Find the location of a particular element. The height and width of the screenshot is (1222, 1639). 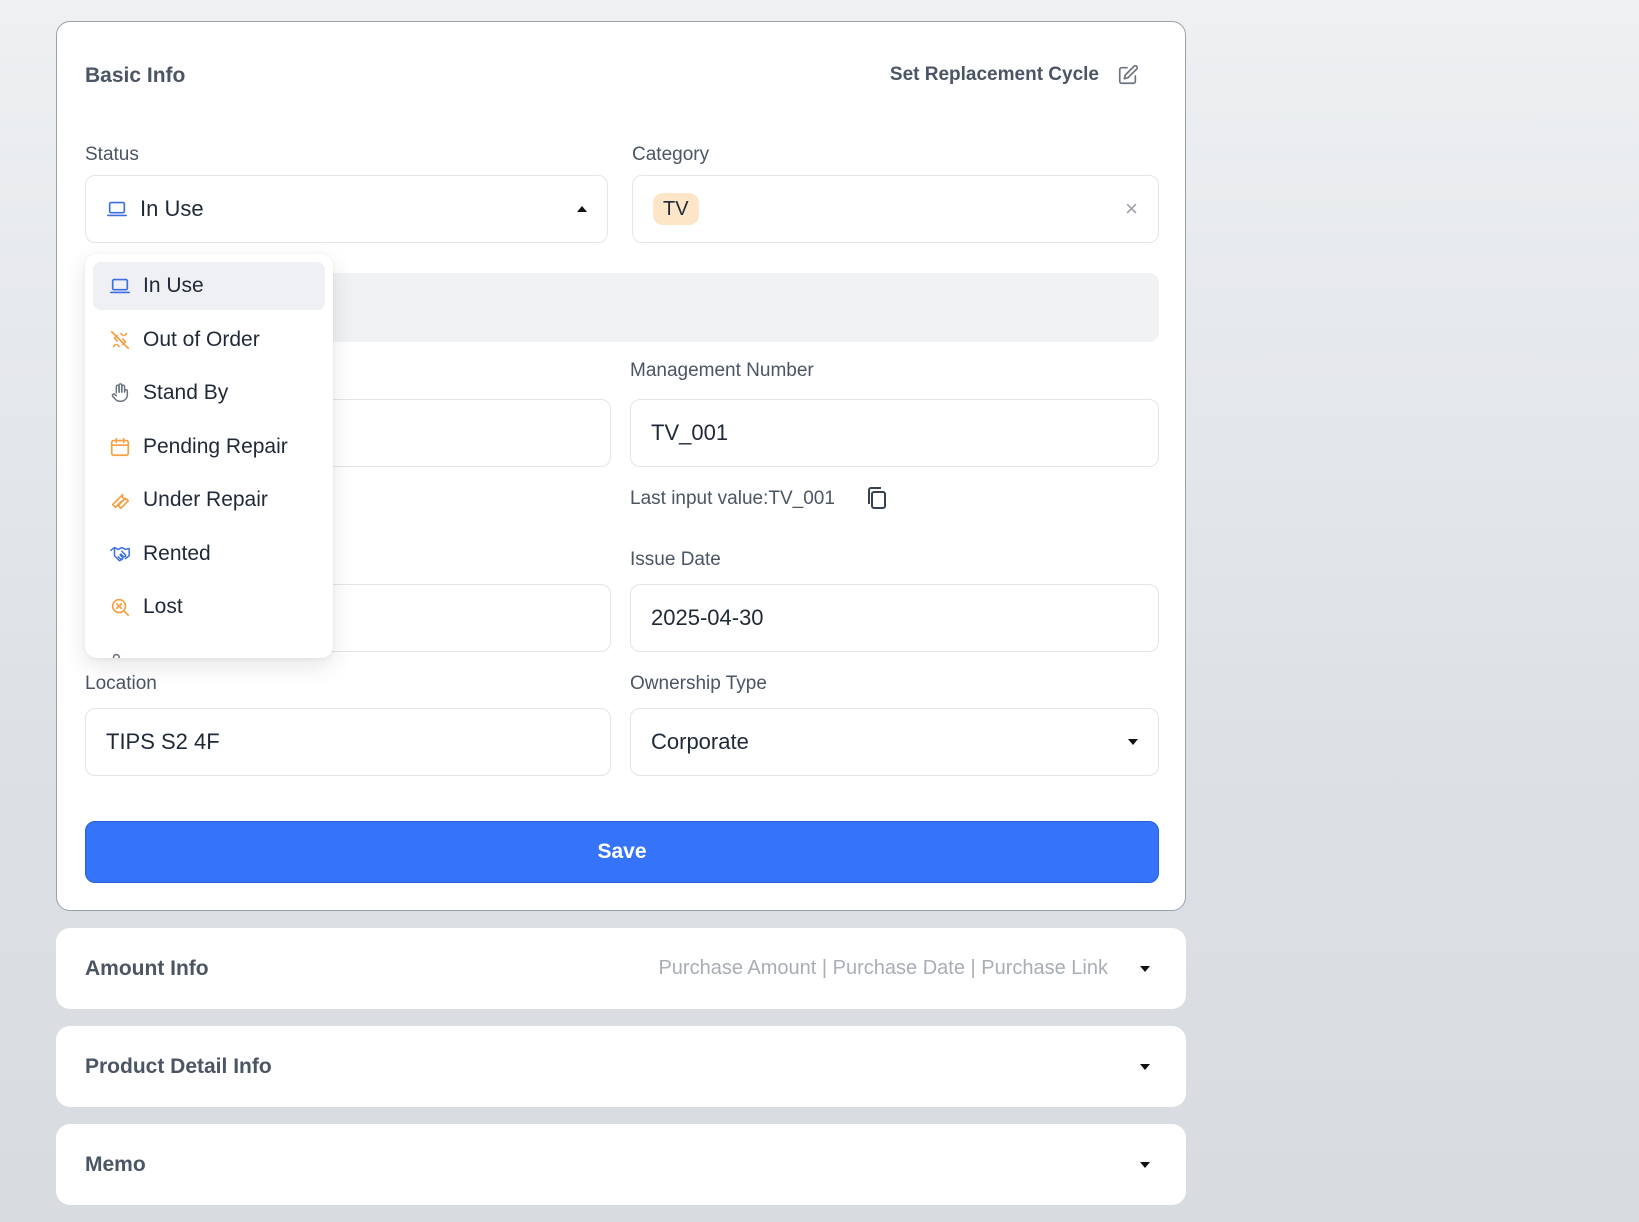

memo-title: Memo is located at coordinates (115, 1164).